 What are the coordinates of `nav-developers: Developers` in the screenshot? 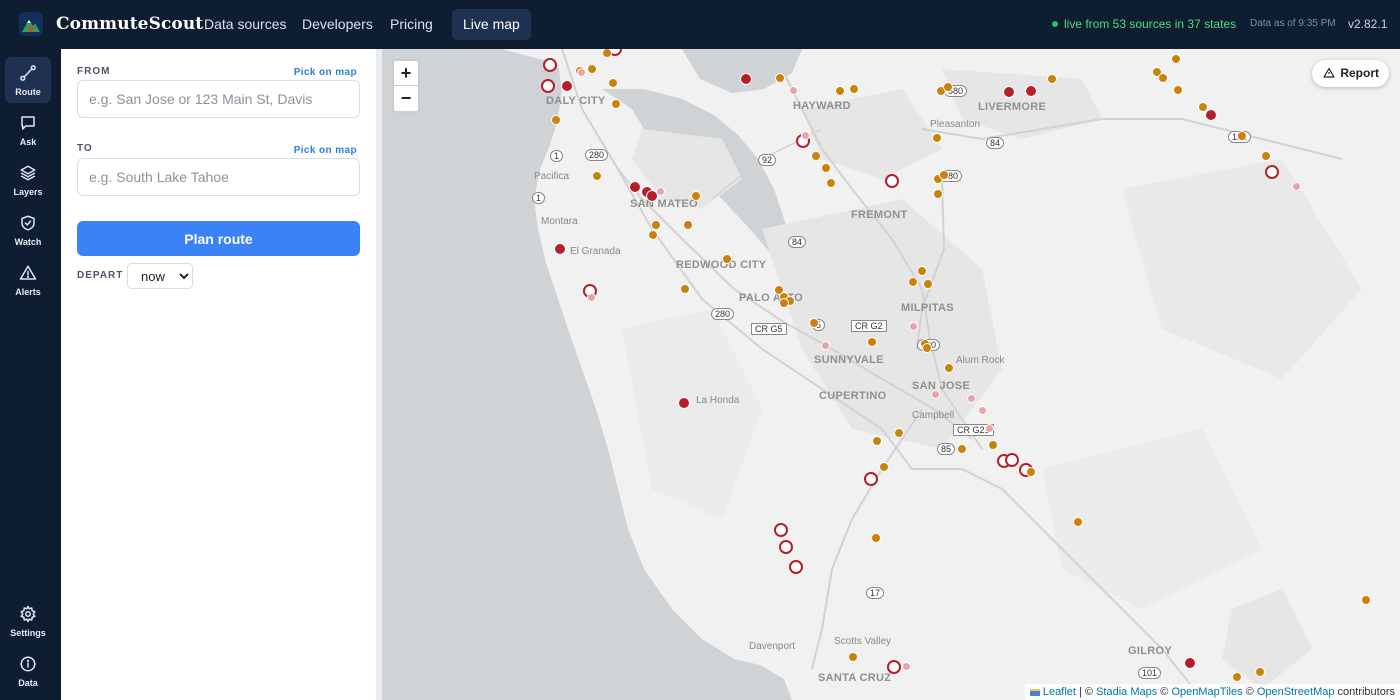 It's located at (337, 24).